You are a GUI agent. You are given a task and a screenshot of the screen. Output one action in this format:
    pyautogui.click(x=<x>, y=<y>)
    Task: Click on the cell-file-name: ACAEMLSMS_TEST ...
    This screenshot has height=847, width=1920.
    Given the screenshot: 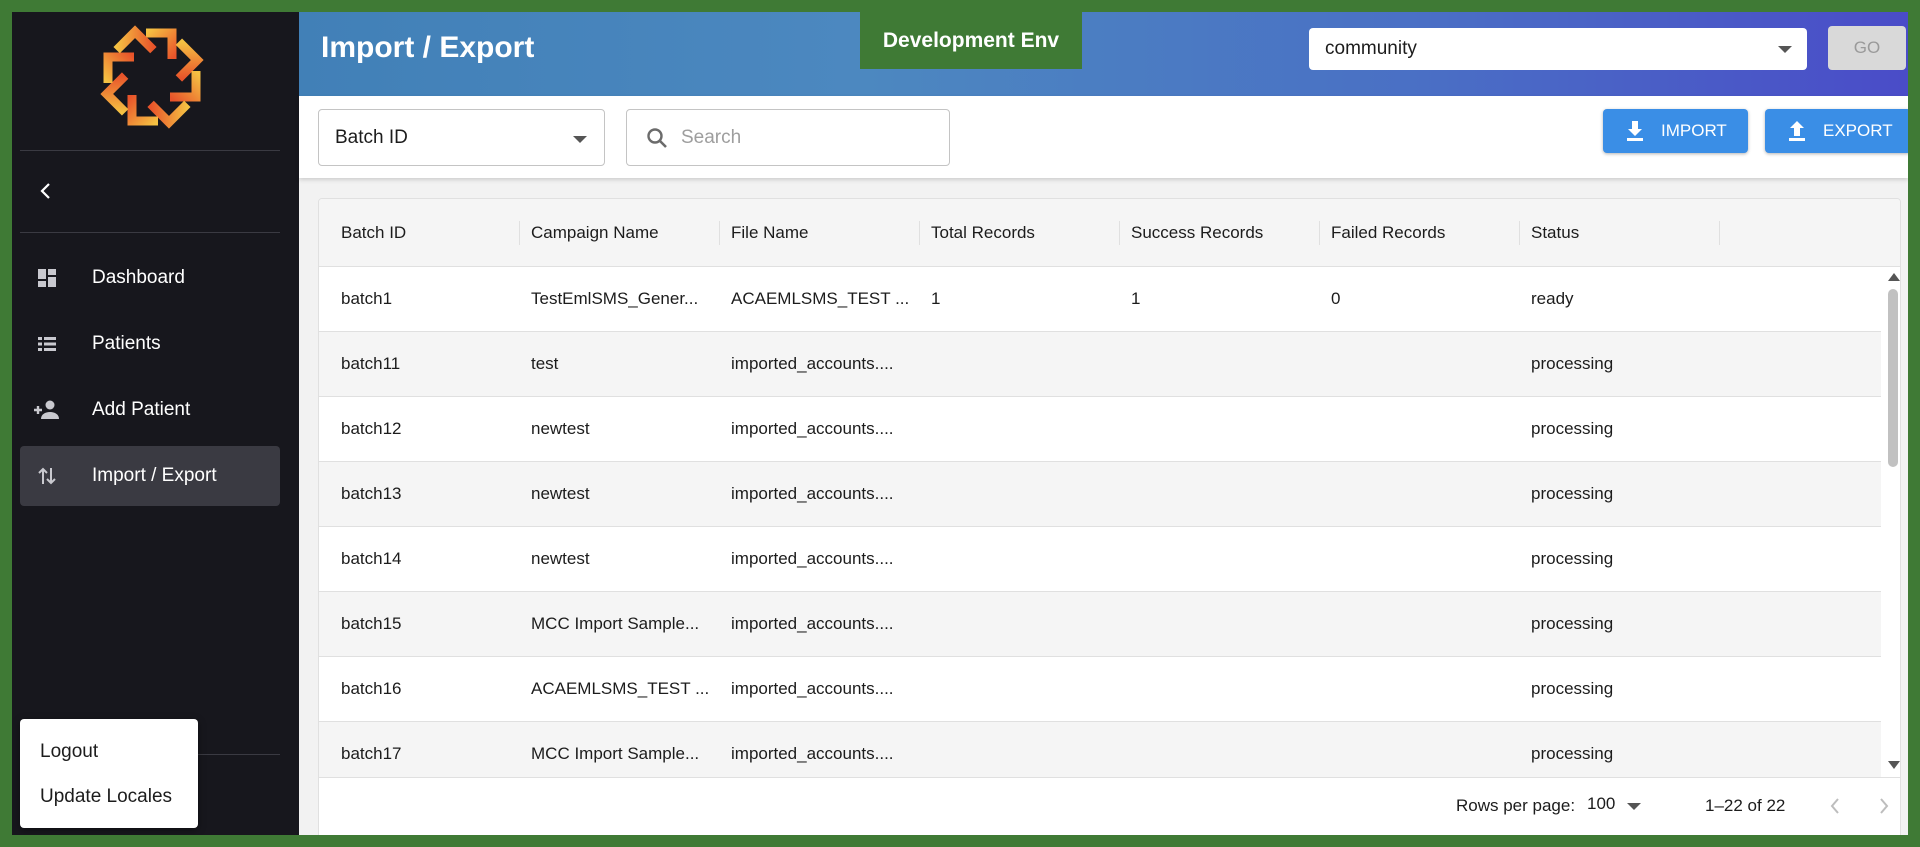 What is the action you would take?
    pyautogui.click(x=820, y=298)
    